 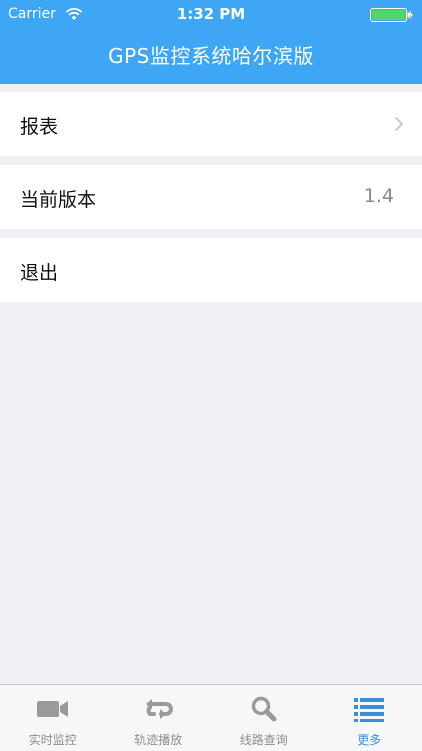 What do you see at coordinates (264, 709) in the screenshot?
I see `search-icon` at bounding box center [264, 709].